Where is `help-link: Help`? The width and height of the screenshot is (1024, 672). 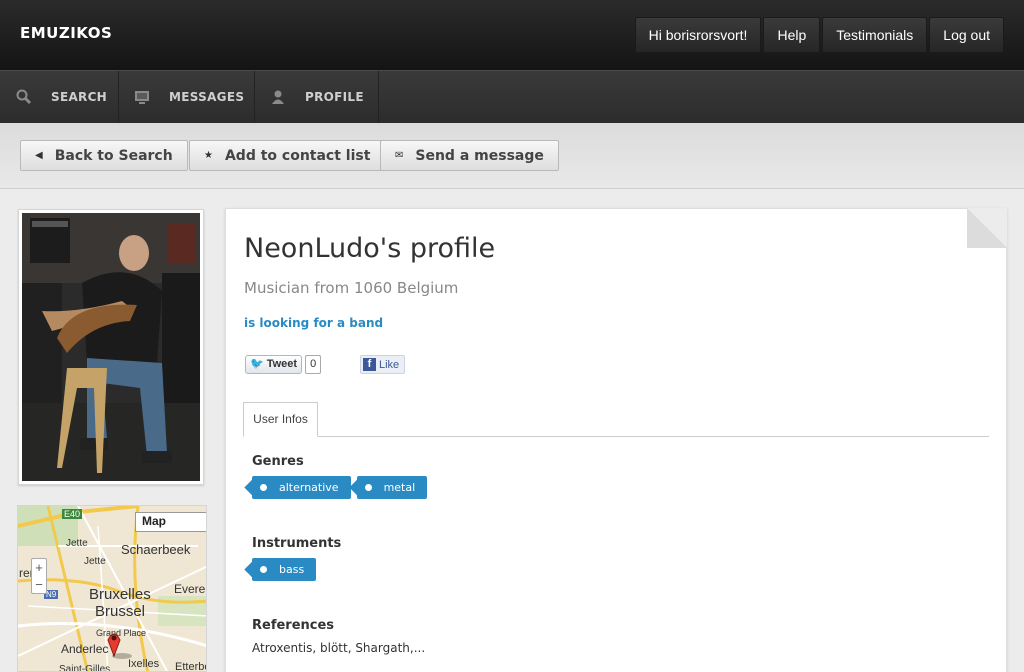
help-link: Help is located at coordinates (792, 35).